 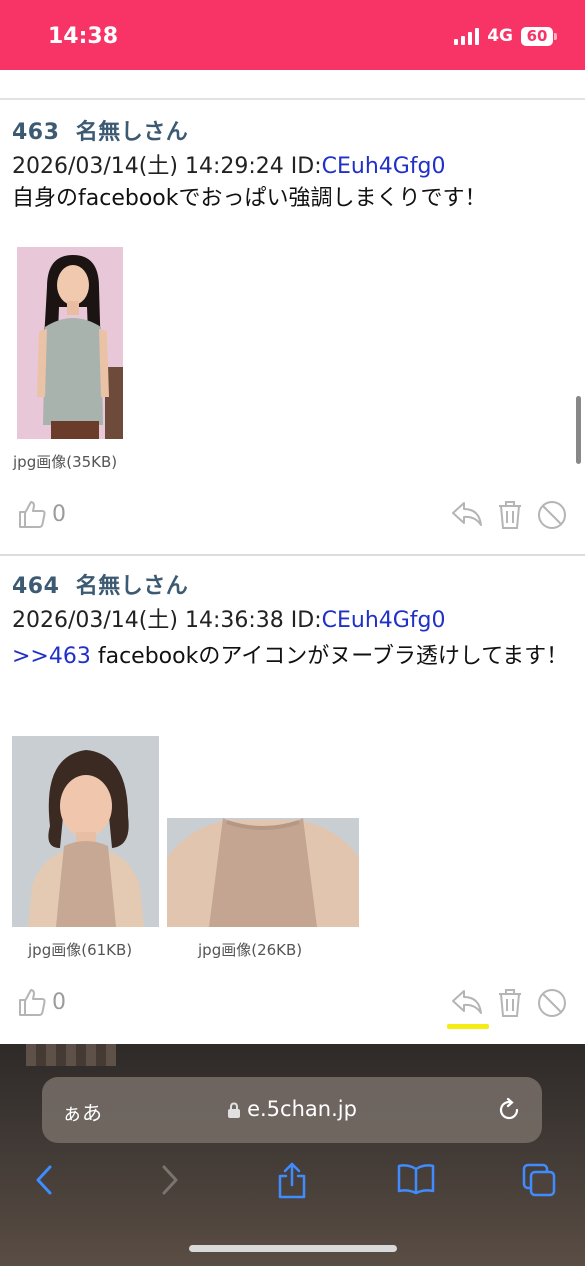 What do you see at coordinates (509, 1110) in the screenshot?
I see `reload-icon` at bounding box center [509, 1110].